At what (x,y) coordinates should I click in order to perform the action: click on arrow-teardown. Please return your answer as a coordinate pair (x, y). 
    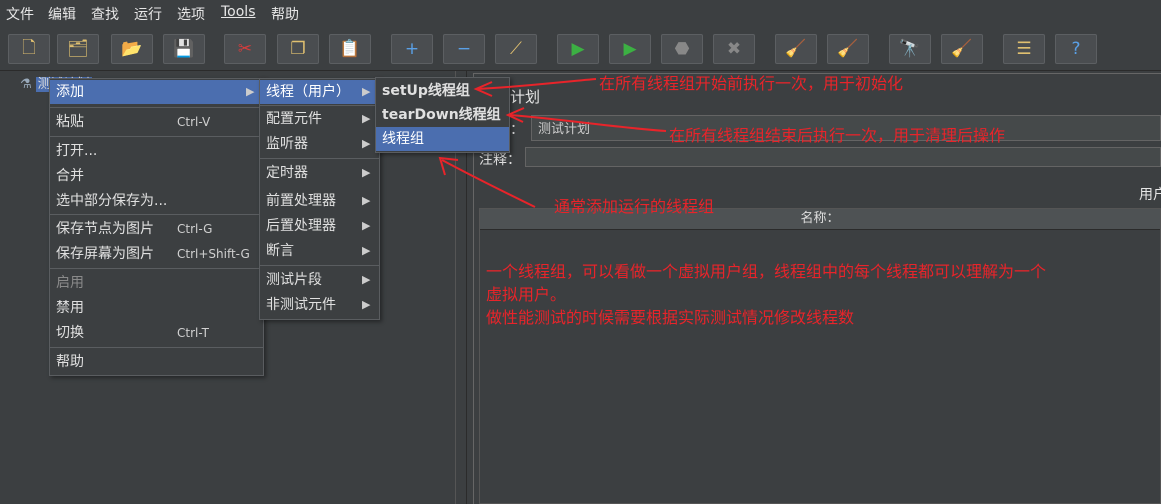
    Looking at the image, I should click on (588, 123).